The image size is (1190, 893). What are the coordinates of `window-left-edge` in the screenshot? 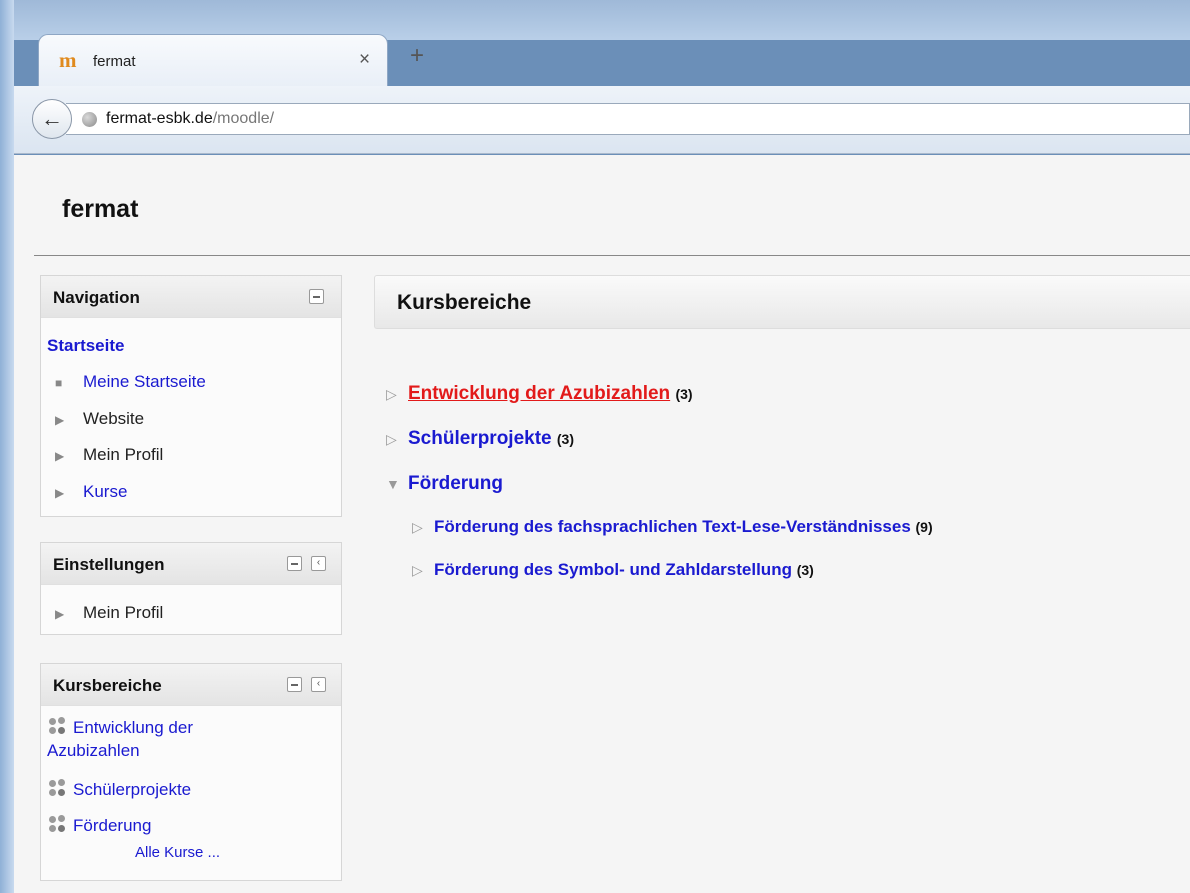 It's located at (7, 446).